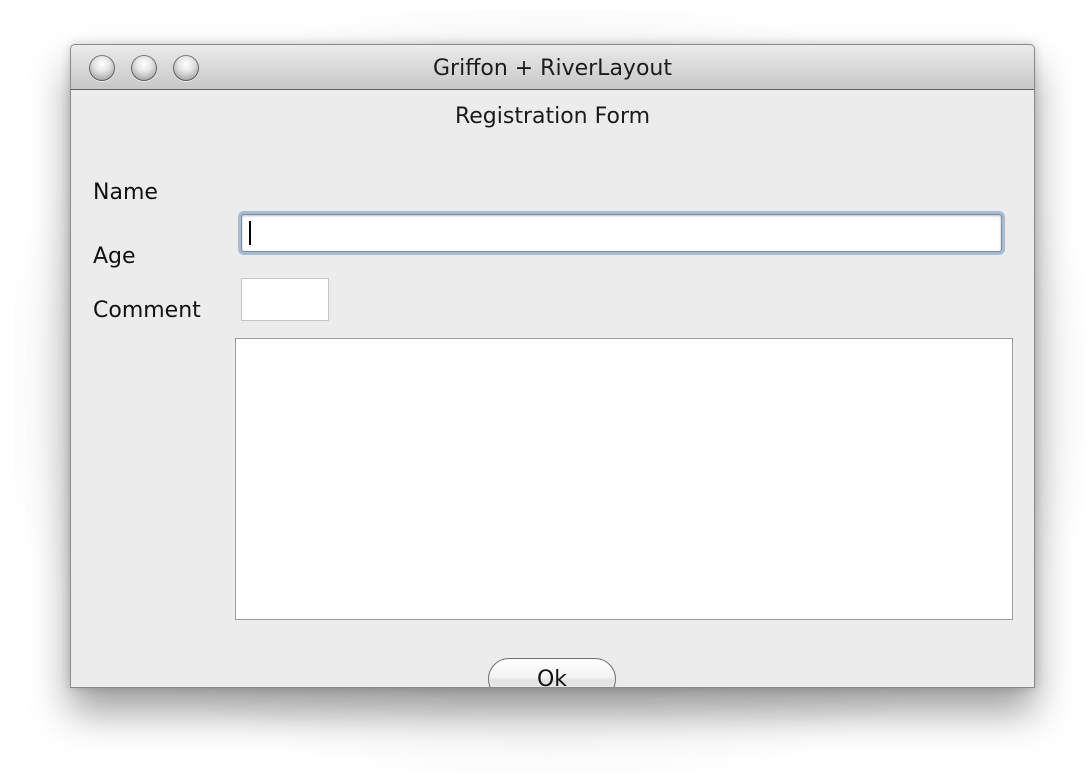  I want to click on comment-label: Comment, so click(147, 310).